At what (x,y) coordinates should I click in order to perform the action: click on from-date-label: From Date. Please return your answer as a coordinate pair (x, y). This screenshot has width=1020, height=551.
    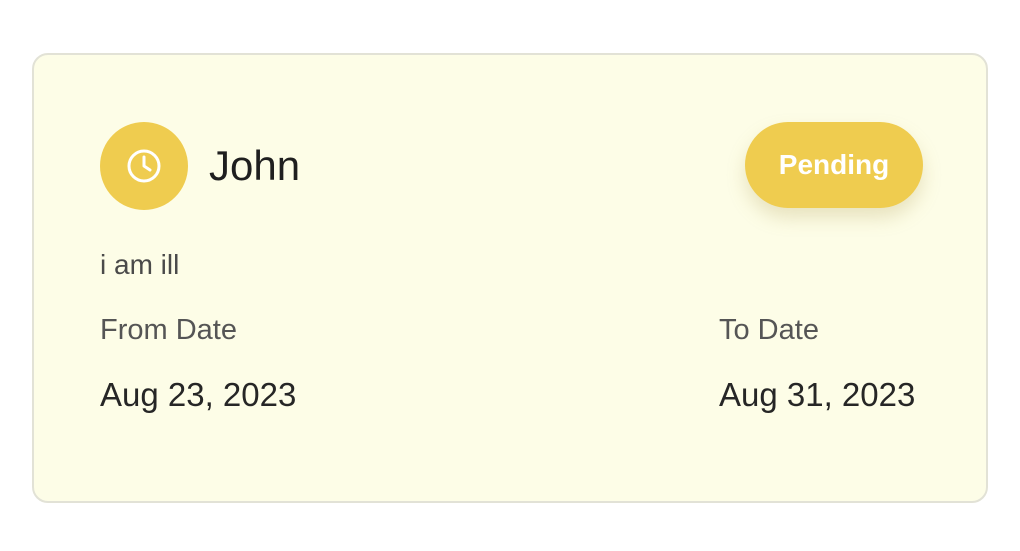
    Looking at the image, I should click on (168, 330).